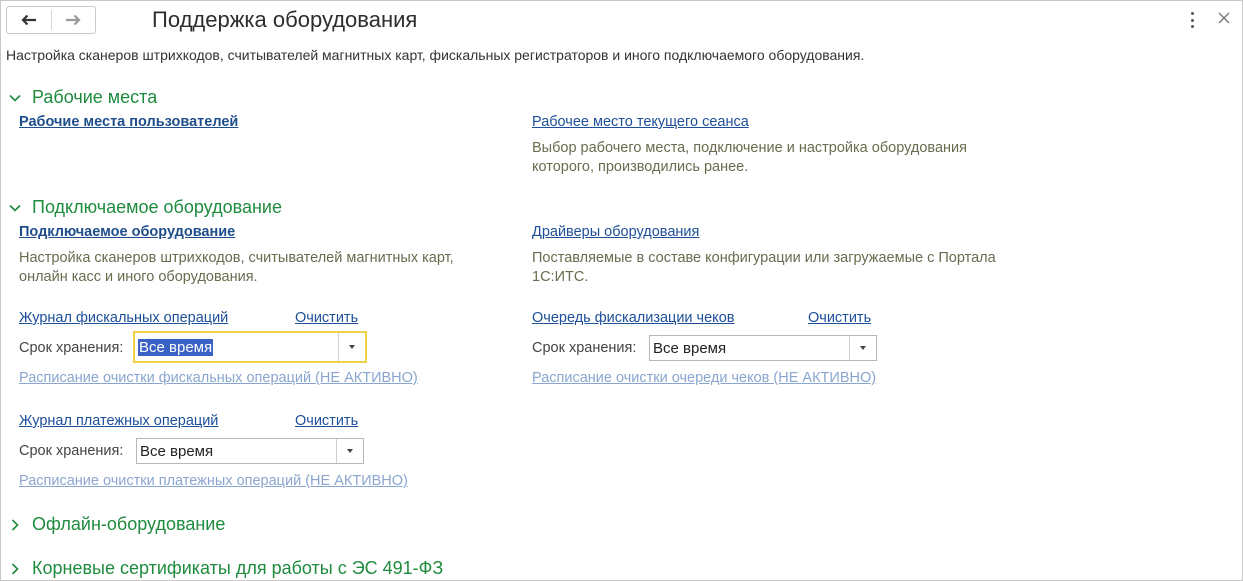 This screenshot has height=581, width=1243. I want to click on section-offline-title: Офлайн-оборудование, so click(129, 524).